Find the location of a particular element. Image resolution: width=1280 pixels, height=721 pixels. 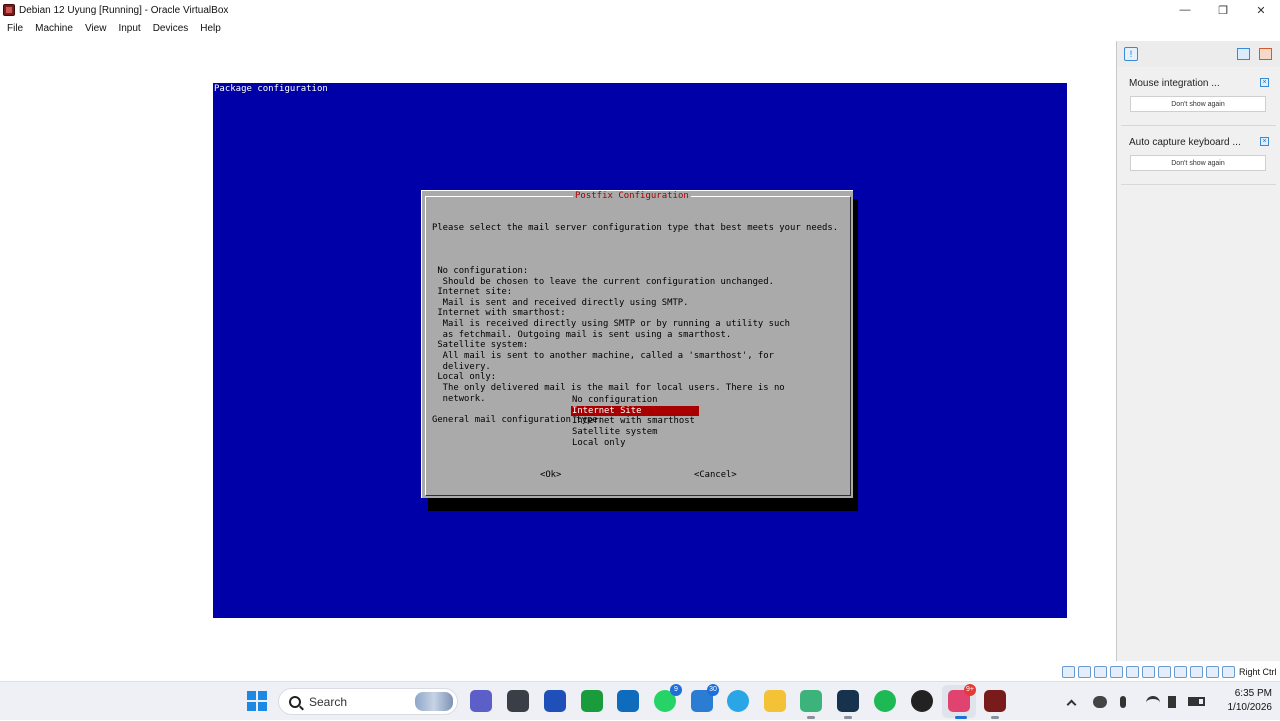

microphone-icon is located at coordinates (1123, 701).